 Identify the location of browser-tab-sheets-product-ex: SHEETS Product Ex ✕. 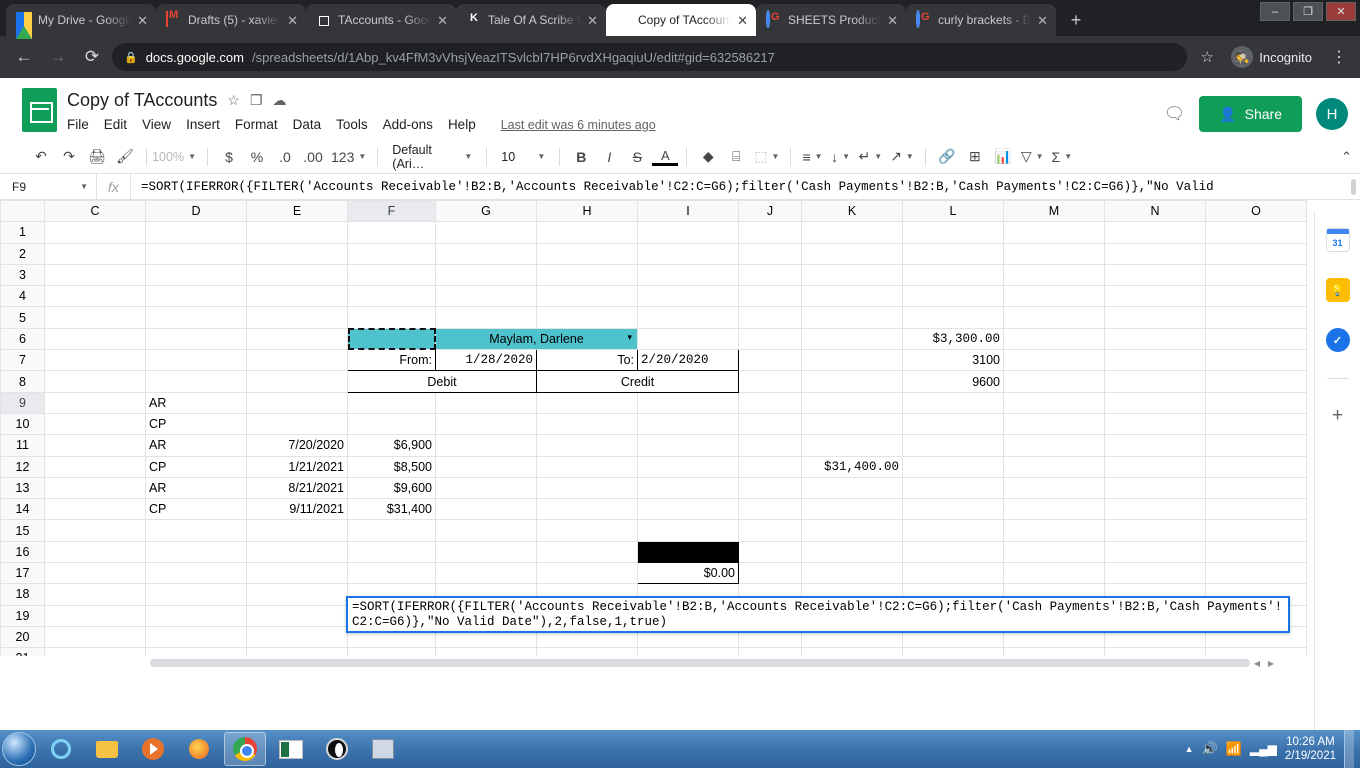
(831, 20).